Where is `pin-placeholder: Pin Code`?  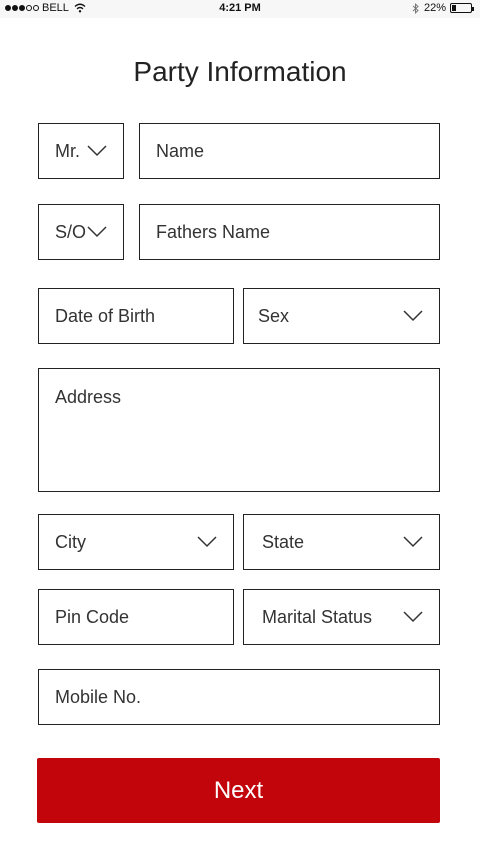
pin-placeholder: Pin Code is located at coordinates (92, 616).